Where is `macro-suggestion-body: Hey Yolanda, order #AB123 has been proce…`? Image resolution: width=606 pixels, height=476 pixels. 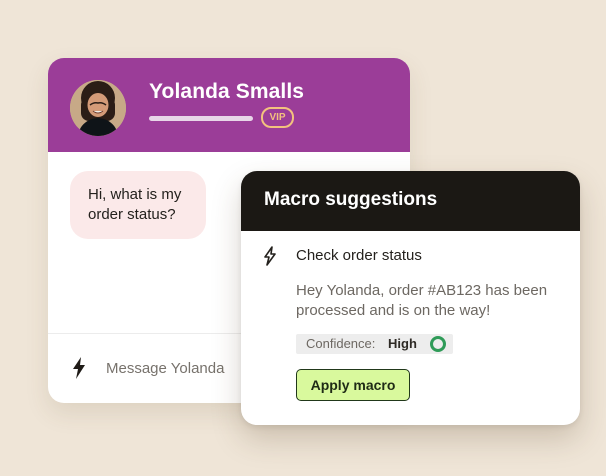
macro-suggestion-body: Hey Yolanda, order #AB123 has been proce… is located at coordinates (422, 300).